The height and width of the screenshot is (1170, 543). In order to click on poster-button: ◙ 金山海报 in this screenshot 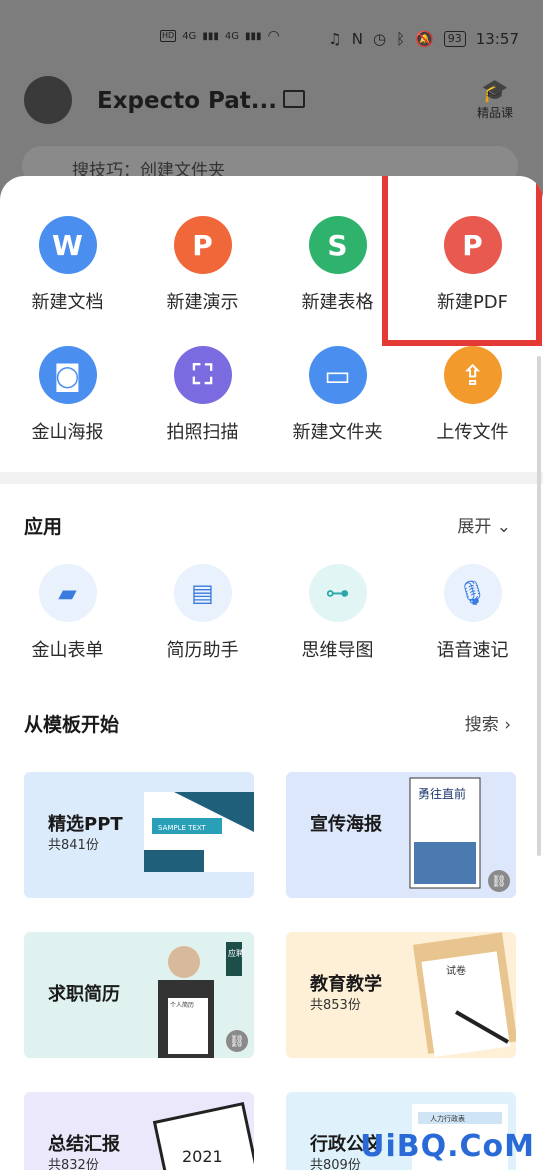, I will do `click(67, 395)`.